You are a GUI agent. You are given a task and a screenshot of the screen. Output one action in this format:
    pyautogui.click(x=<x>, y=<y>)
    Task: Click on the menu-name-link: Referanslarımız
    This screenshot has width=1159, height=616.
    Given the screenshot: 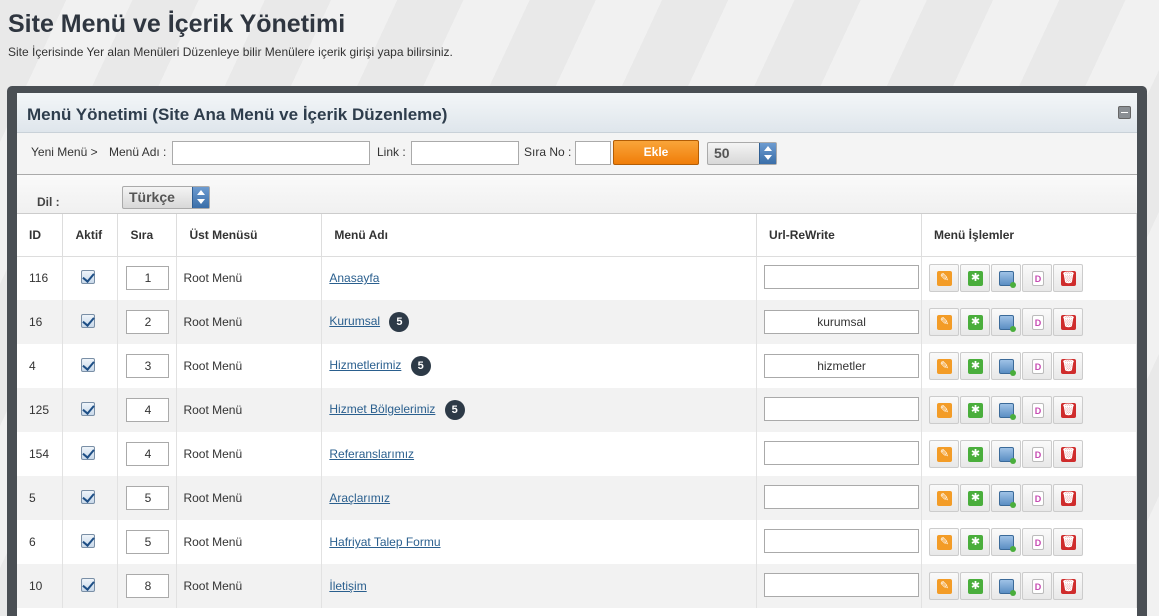 What is the action you would take?
    pyautogui.click(x=371, y=454)
    